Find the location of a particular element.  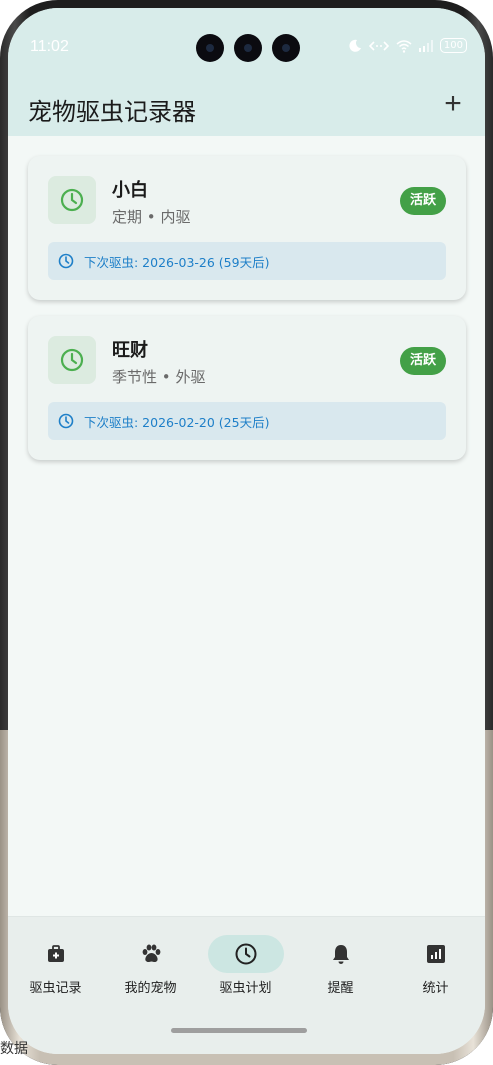

next-deworming-row: 下次驱虫: 2026-03-26 (59天后) is located at coordinates (247, 261).